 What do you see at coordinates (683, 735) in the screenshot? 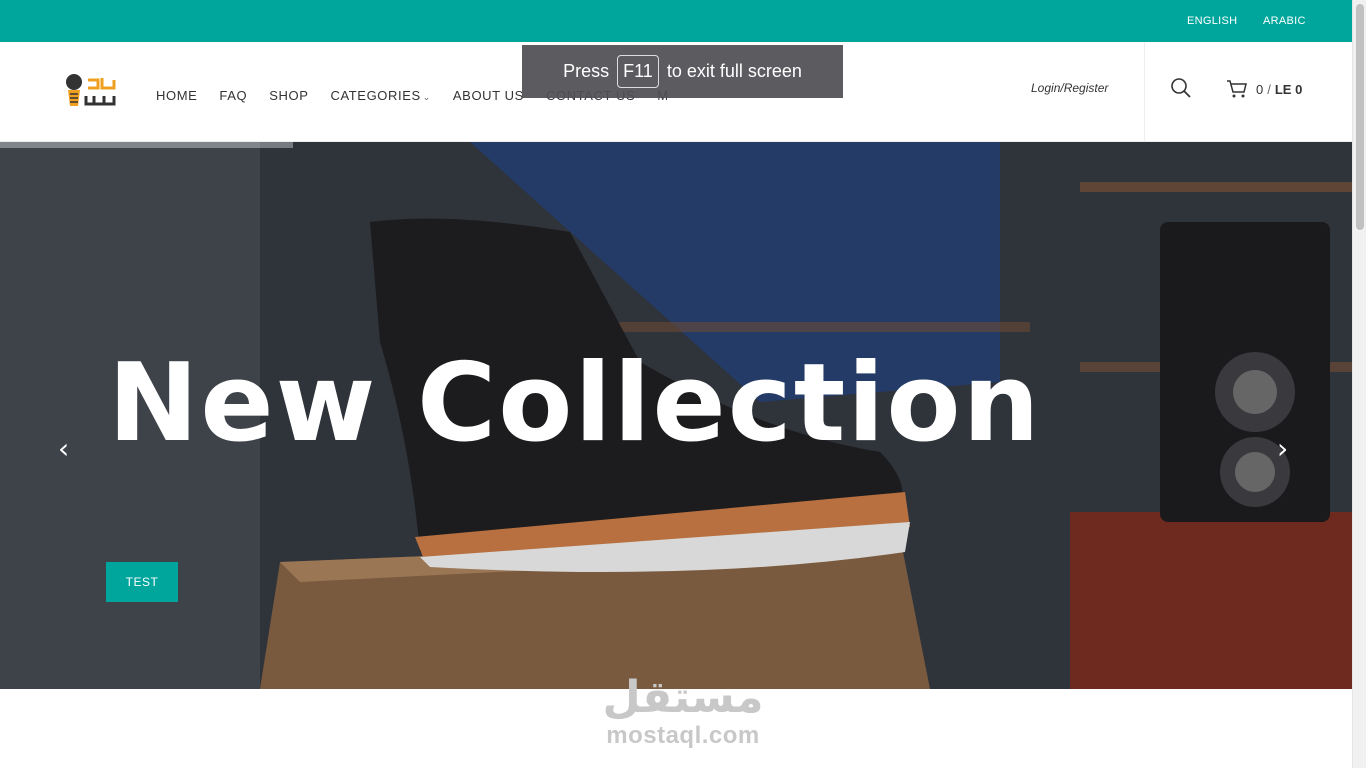
I see `watermark-latin-text: mostaql.com` at bounding box center [683, 735].